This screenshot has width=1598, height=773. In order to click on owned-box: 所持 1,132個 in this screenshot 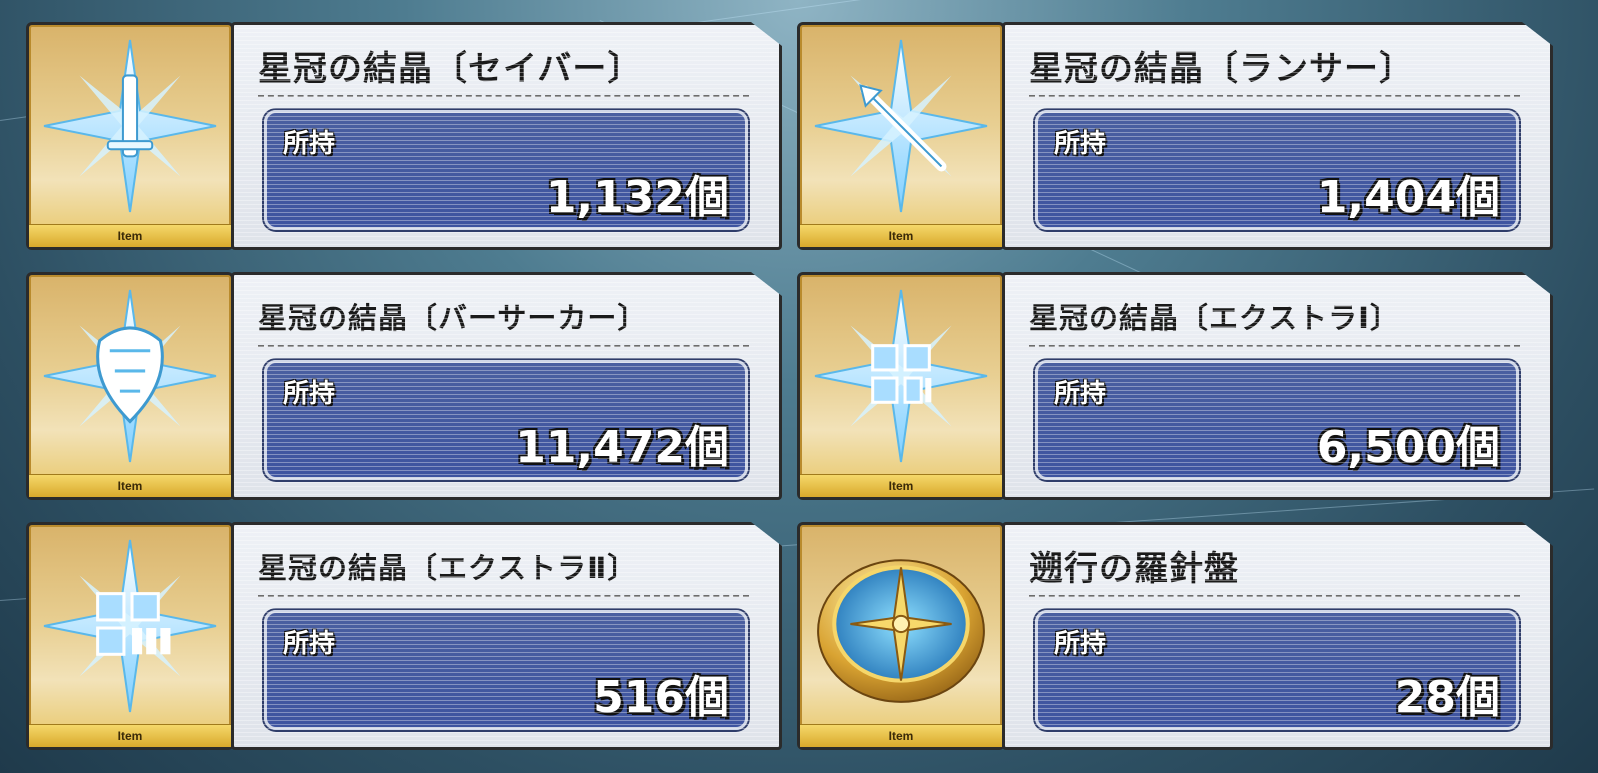, I will do `click(506, 170)`.